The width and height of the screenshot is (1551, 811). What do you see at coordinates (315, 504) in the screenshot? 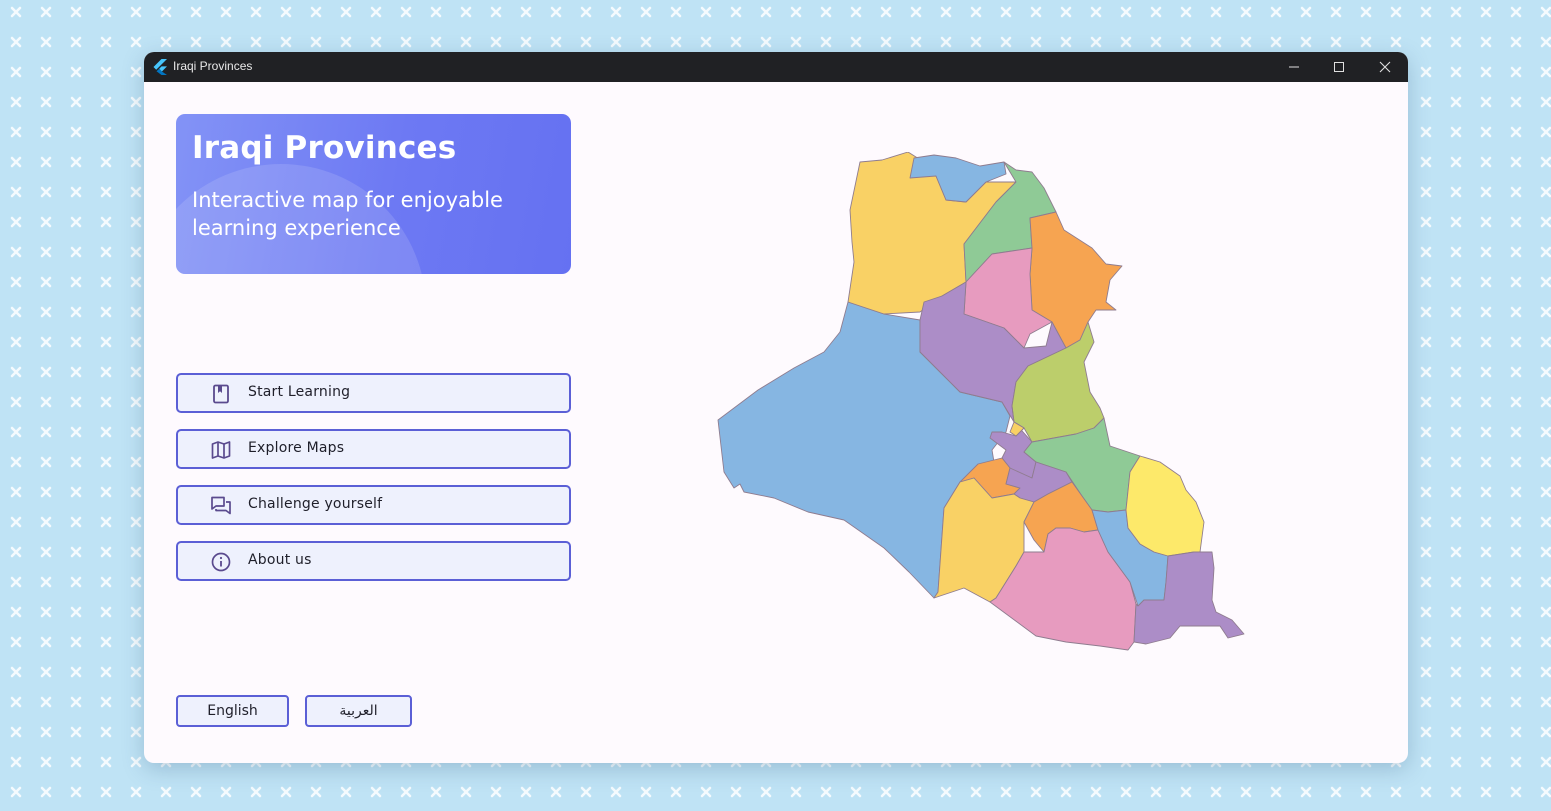
I see `challenge-yourself-label: Challenge yourself` at bounding box center [315, 504].